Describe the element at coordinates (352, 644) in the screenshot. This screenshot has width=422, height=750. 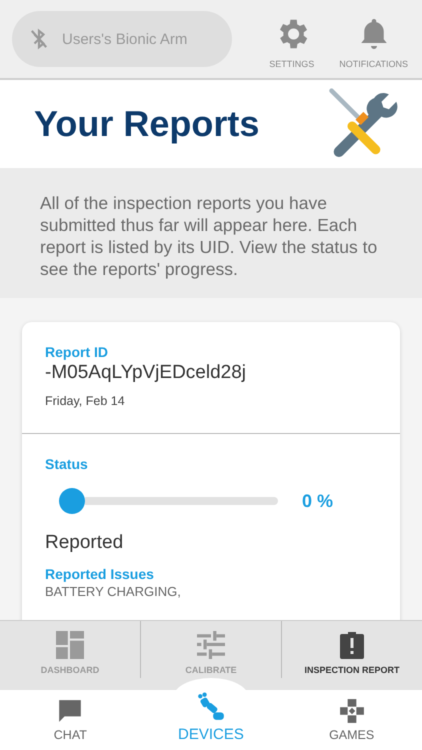
I see `clipboard-alert-icon` at that location.